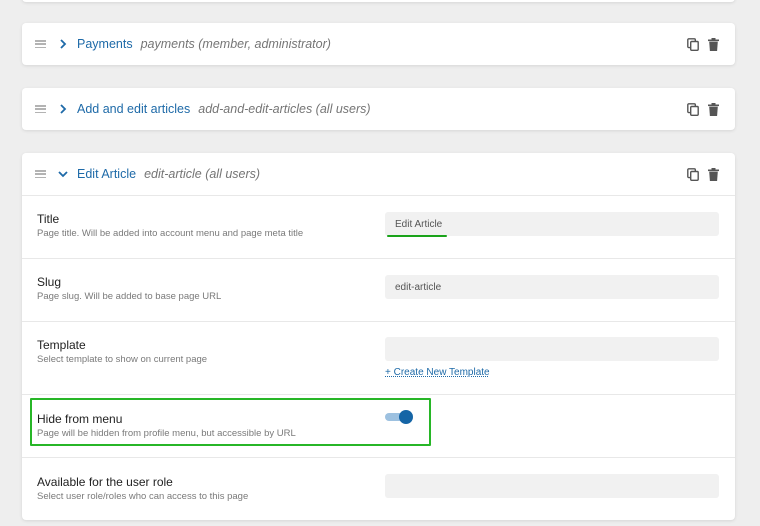  What do you see at coordinates (61, 345) in the screenshot?
I see `setting-label: Template` at bounding box center [61, 345].